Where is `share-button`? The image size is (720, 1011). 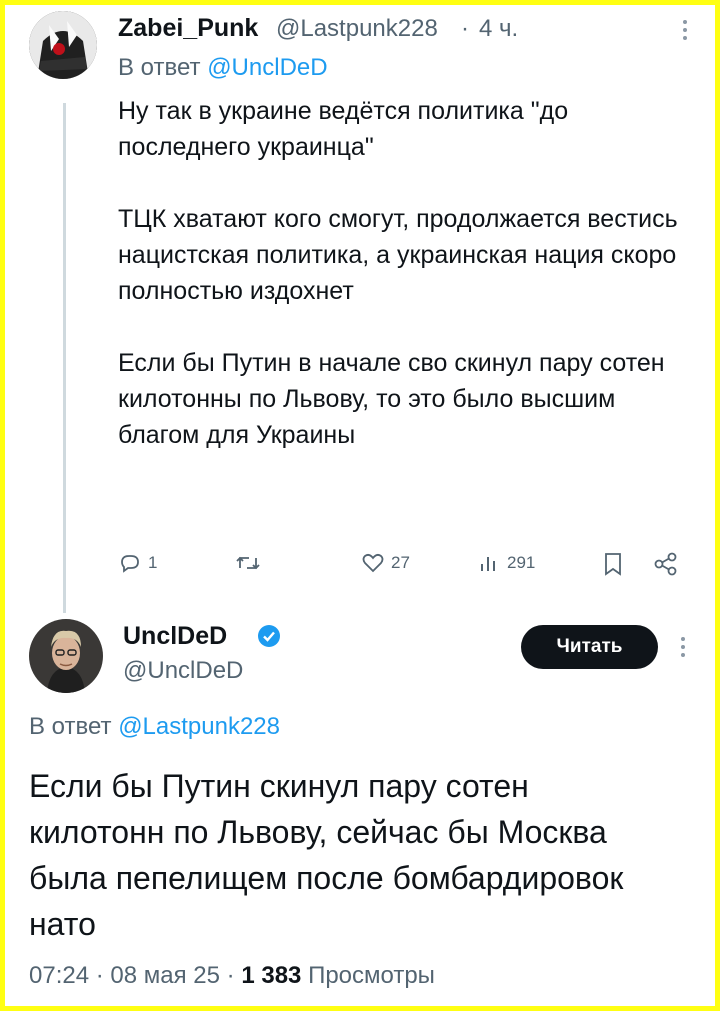 share-button is located at coordinates (666, 566).